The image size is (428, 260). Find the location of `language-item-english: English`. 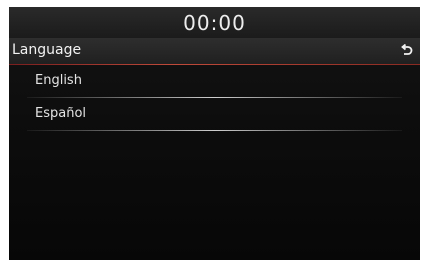

language-item-english: English is located at coordinates (214, 81).